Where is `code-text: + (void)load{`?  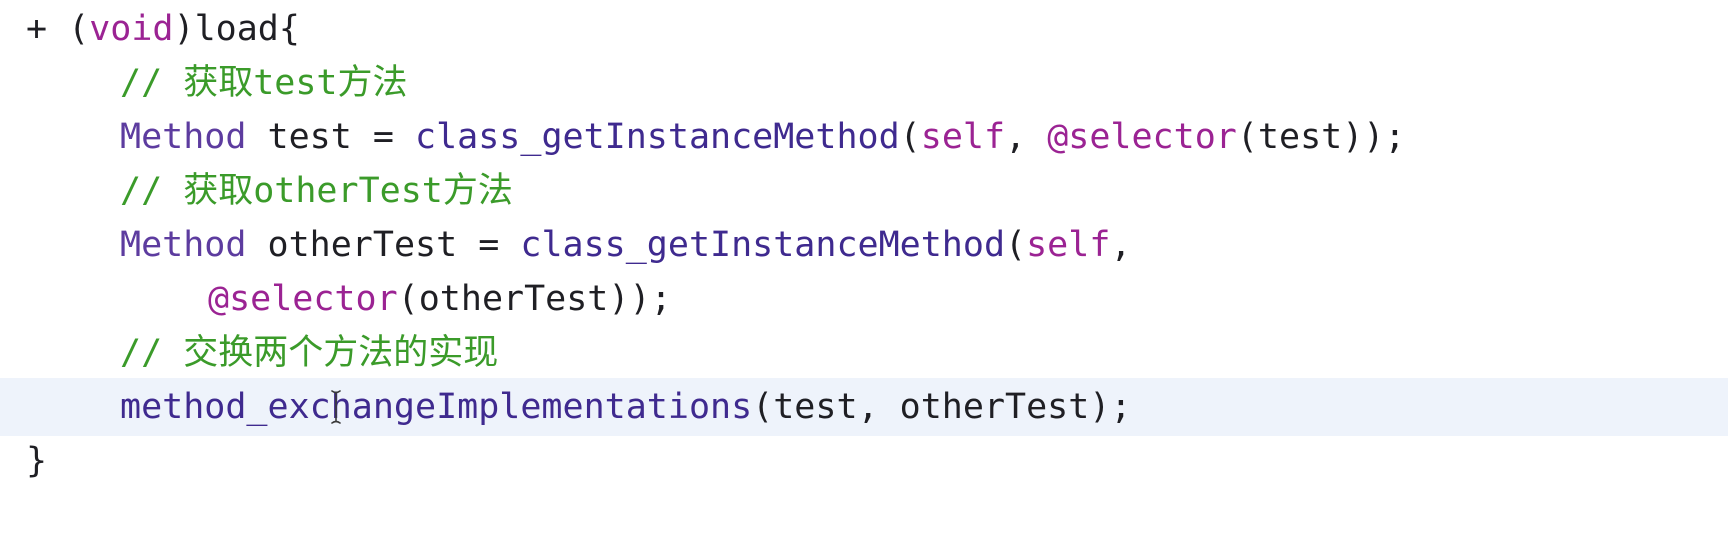 code-text: + (void)load{ is located at coordinates (163, 29).